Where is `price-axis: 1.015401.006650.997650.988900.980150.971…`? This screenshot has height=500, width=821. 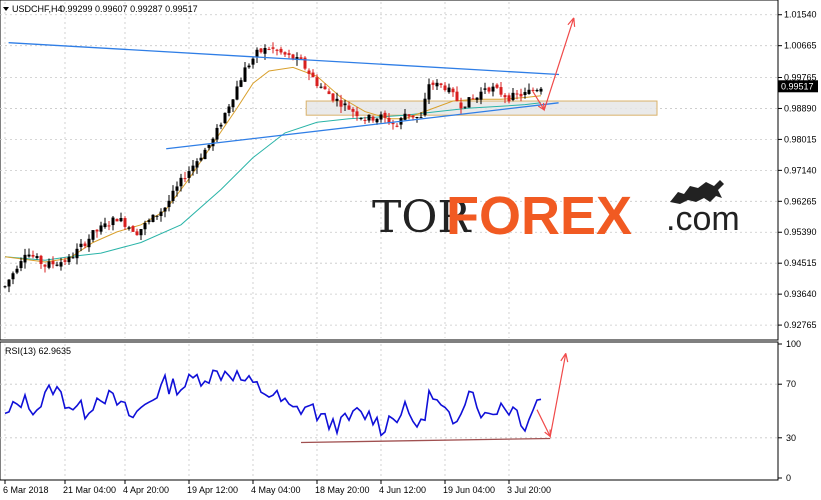
price-axis: 1.015401.006650.997650.988900.980150.971… is located at coordinates (797, 170).